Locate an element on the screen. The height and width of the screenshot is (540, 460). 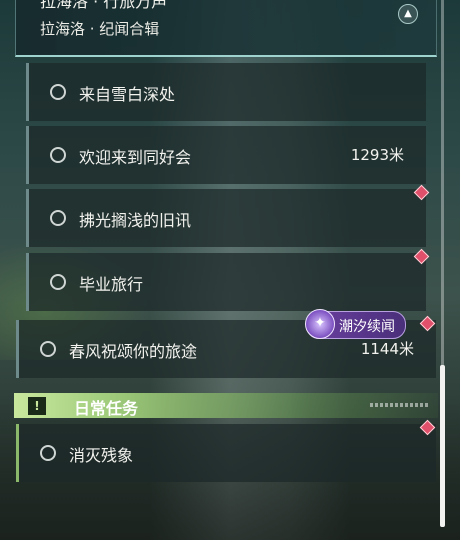
tide-news-badge: ✦ 潮汐续闻 is located at coordinates (355, 324).